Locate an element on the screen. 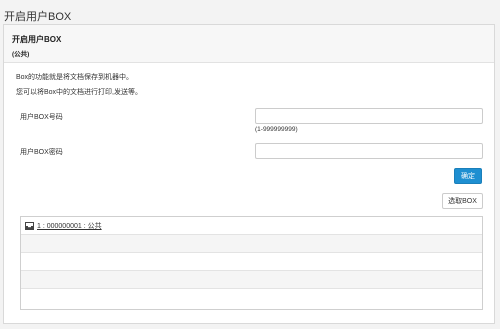 This screenshot has height=329, width=500. description-line-2: 您可以将Box中的文档进行打印,发送等。 is located at coordinates (79, 92).